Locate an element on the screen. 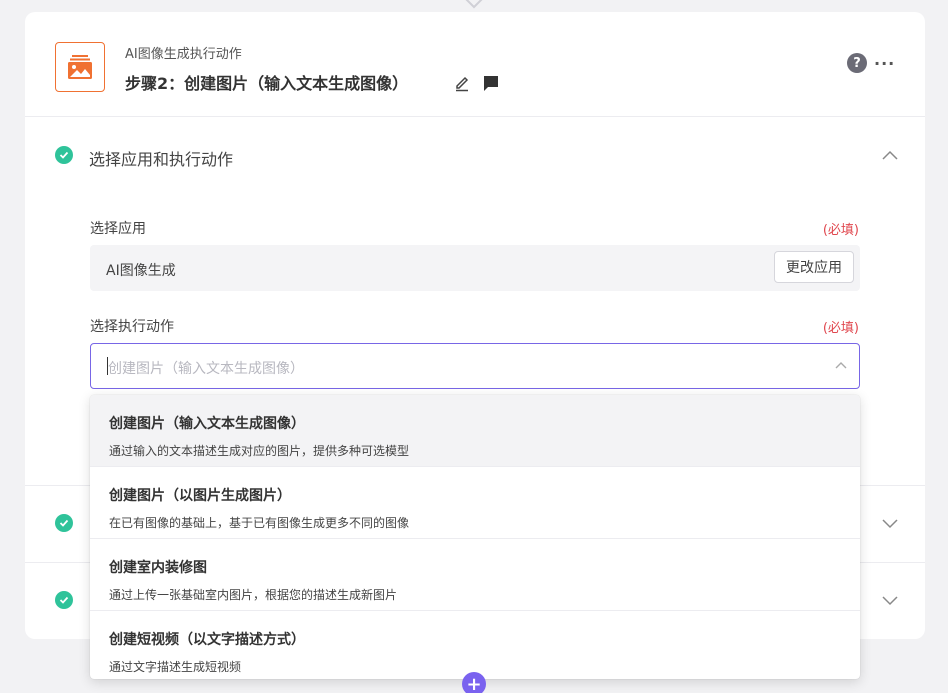 The height and width of the screenshot is (693, 948). option-description: 通过文字描述生成短视频 is located at coordinates (175, 667).